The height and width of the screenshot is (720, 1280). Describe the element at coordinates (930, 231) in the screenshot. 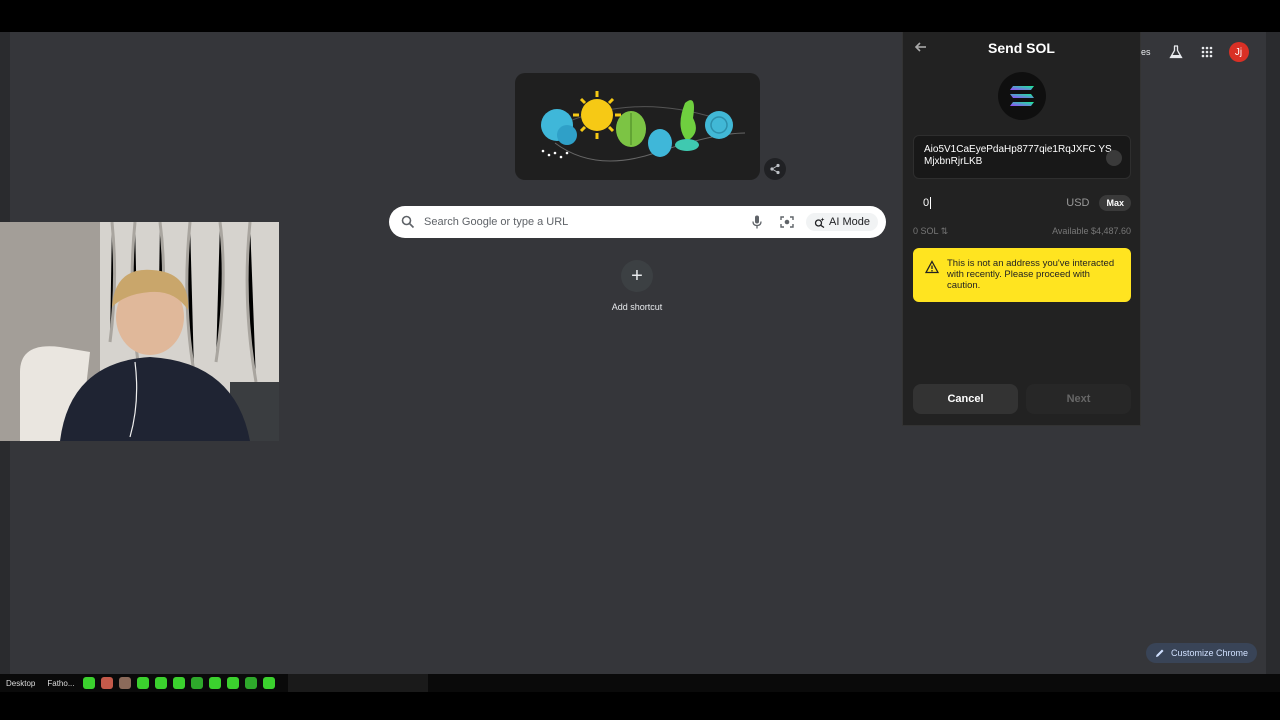

I see `sol-equivalent-toggle: 0 SOL ⇅` at that location.